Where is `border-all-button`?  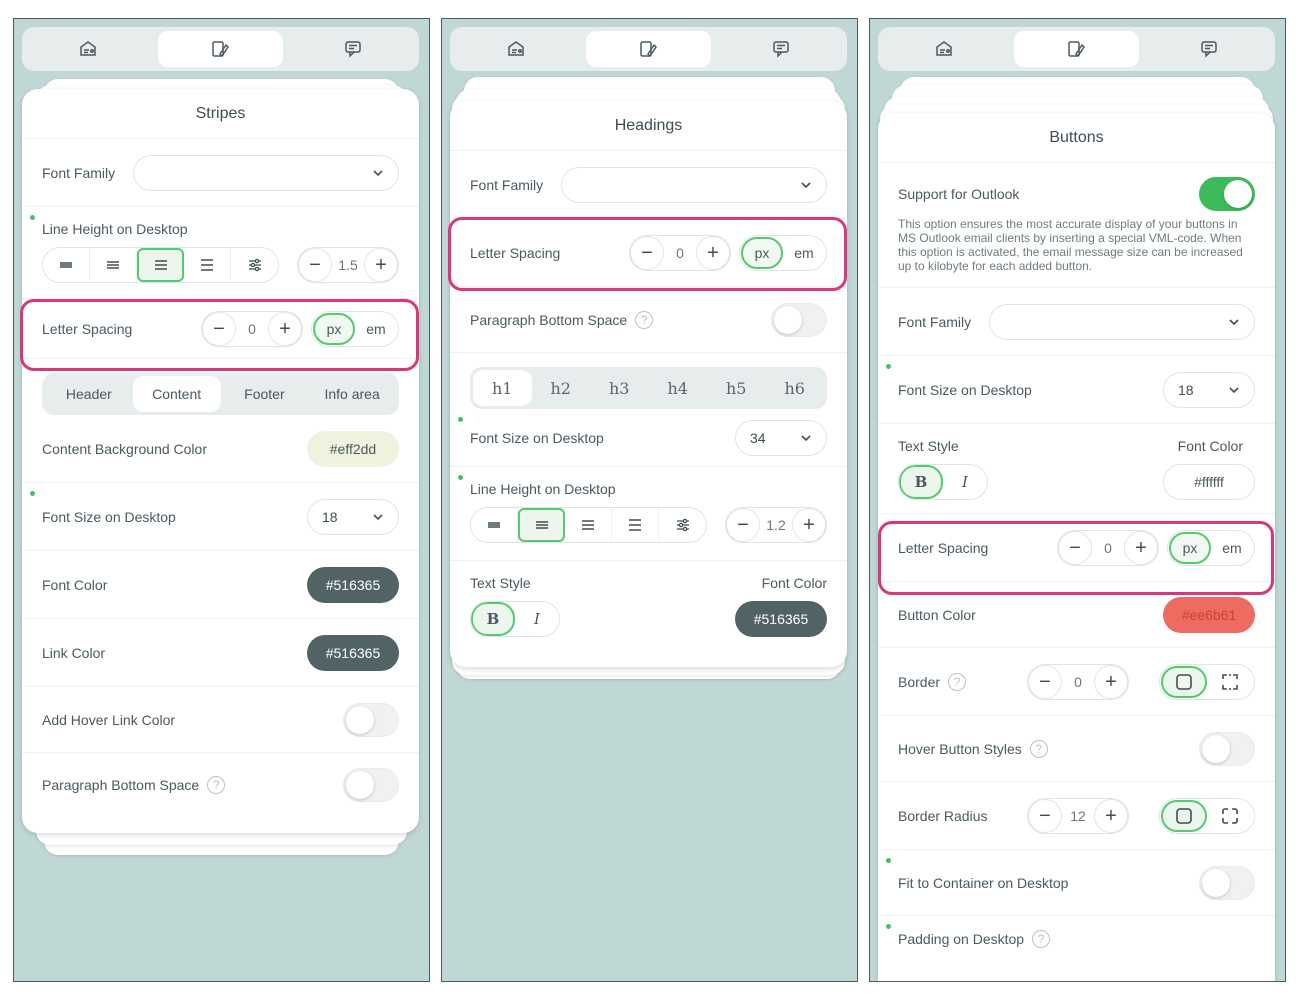 border-all-button is located at coordinates (1184, 681).